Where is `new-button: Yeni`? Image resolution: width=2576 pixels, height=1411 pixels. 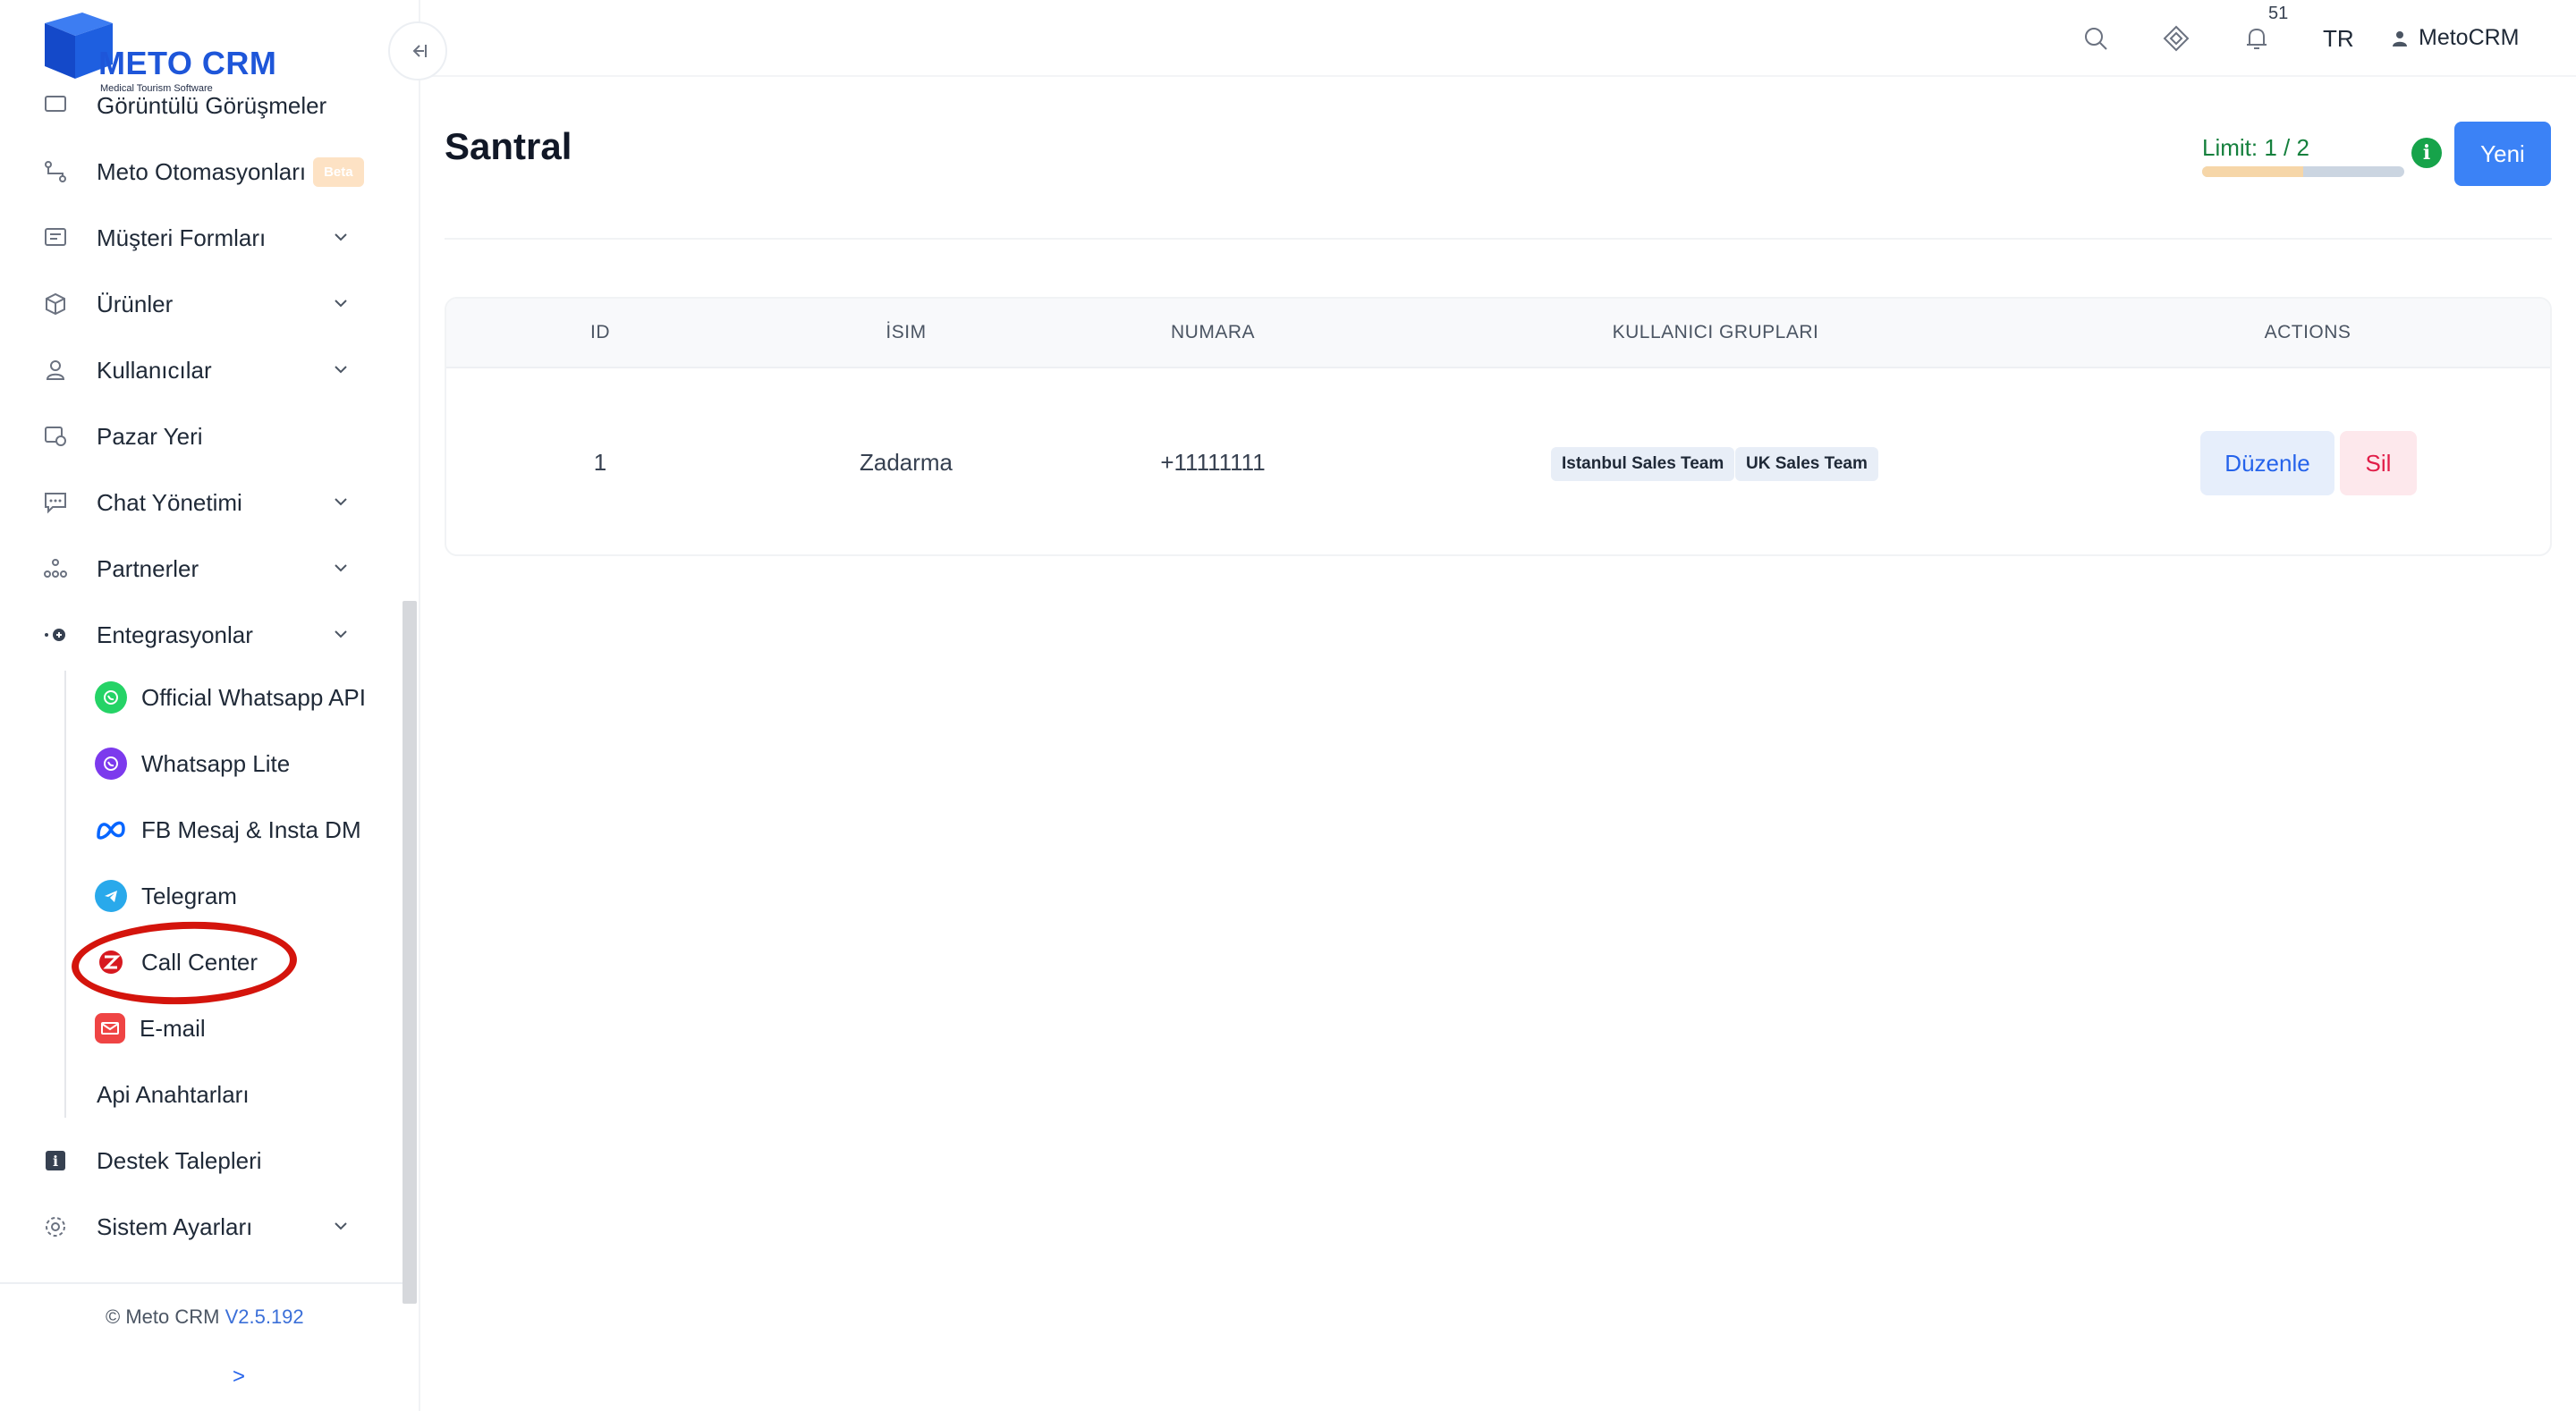
new-button: Yeni is located at coordinates (2502, 154).